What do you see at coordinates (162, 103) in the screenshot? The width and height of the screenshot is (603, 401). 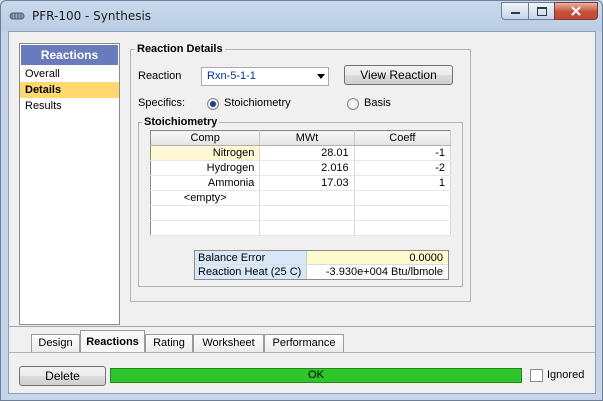 I see `specifics-label: Specifics:` at bounding box center [162, 103].